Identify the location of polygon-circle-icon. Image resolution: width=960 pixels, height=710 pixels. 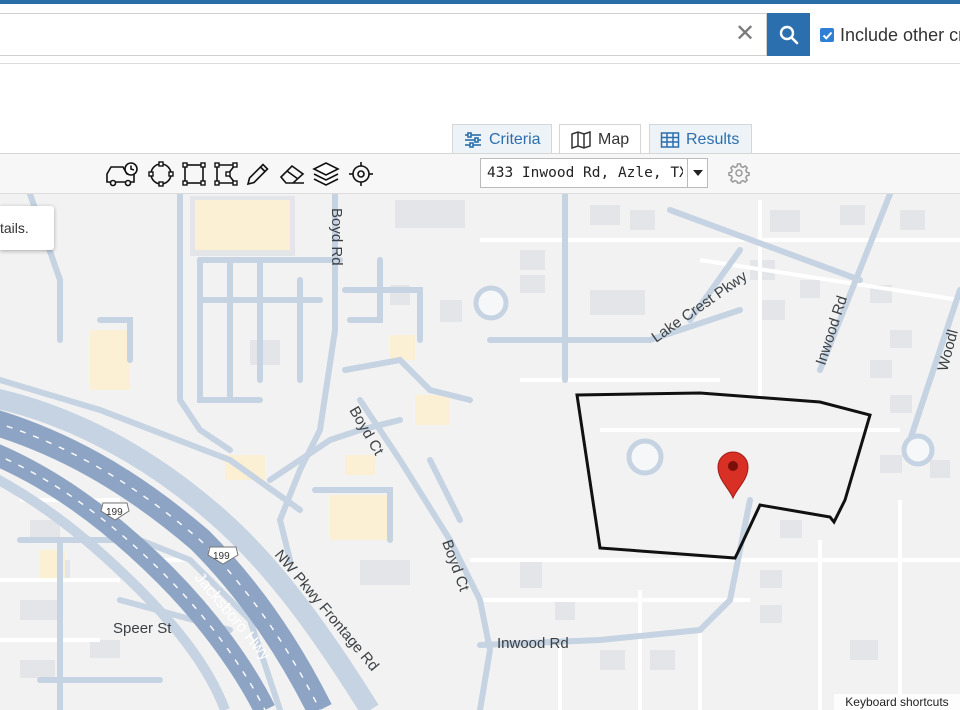
(161, 174).